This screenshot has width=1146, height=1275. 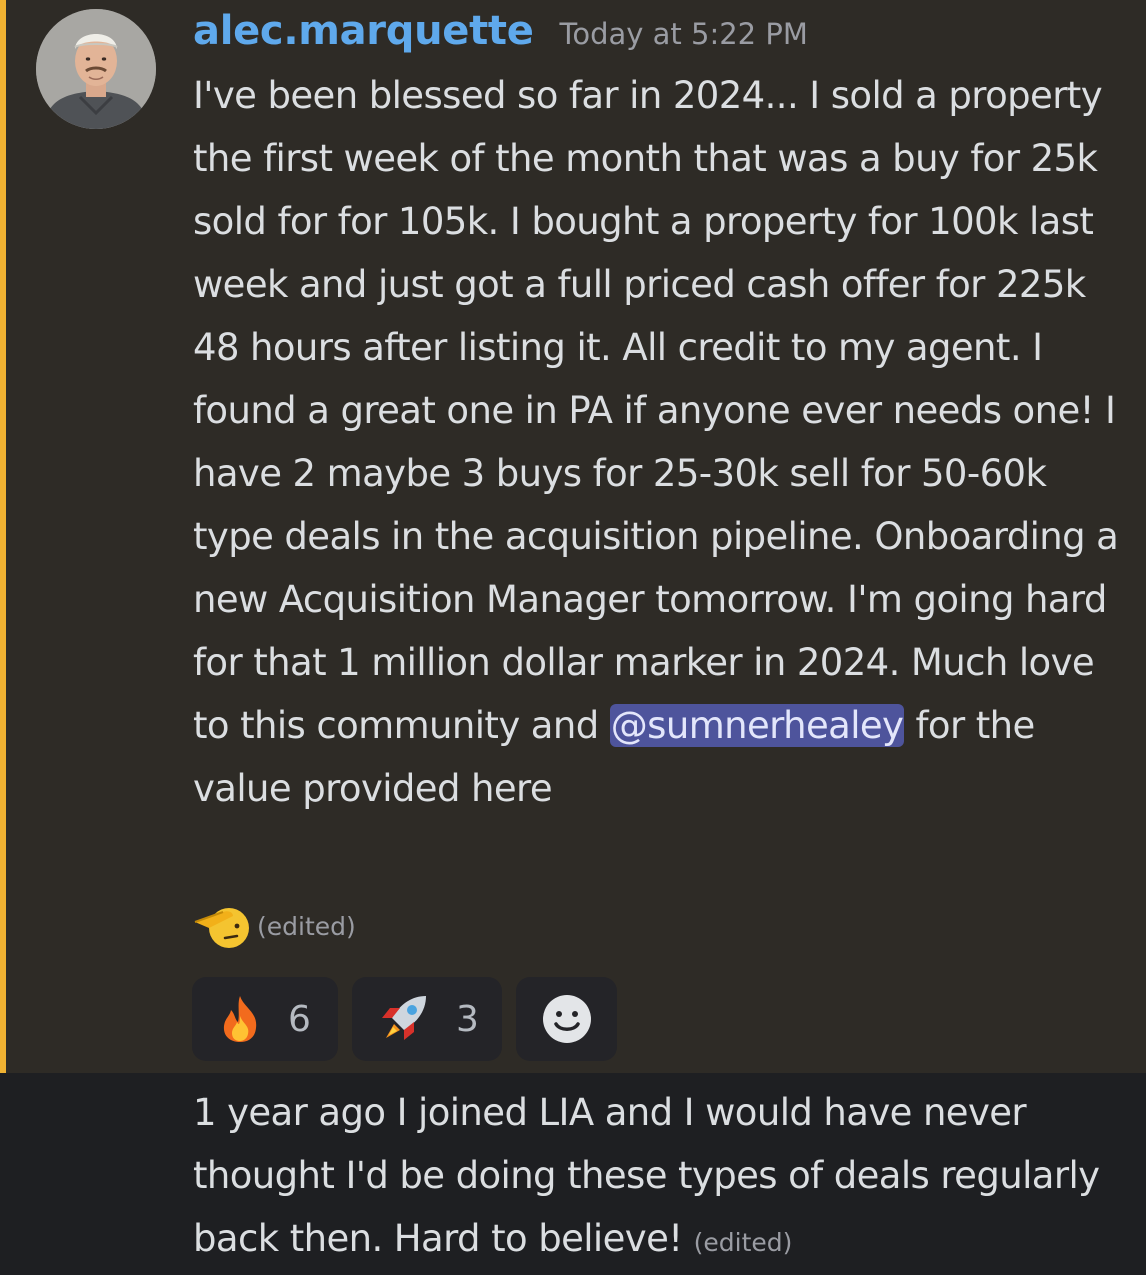 What do you see at coordinates (467, 1019) in the screenshot?
I see `reaction-count: 3` at bounding box center [467, 1019].